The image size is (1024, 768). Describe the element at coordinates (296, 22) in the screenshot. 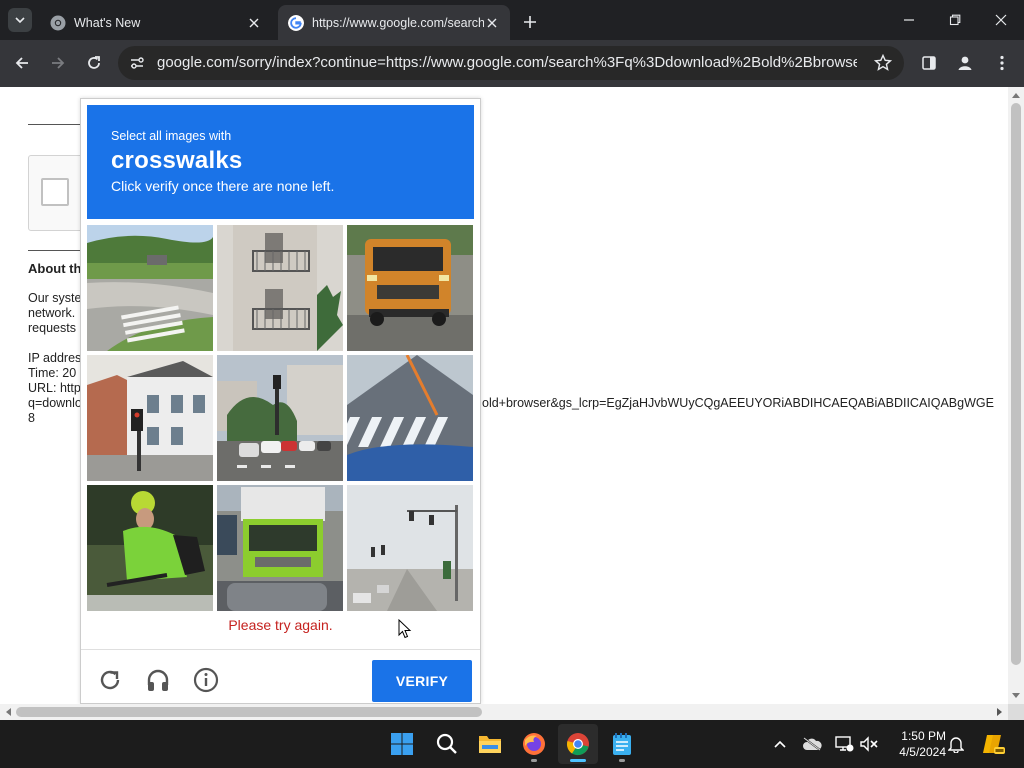

I see `google-g-icon` at that location.